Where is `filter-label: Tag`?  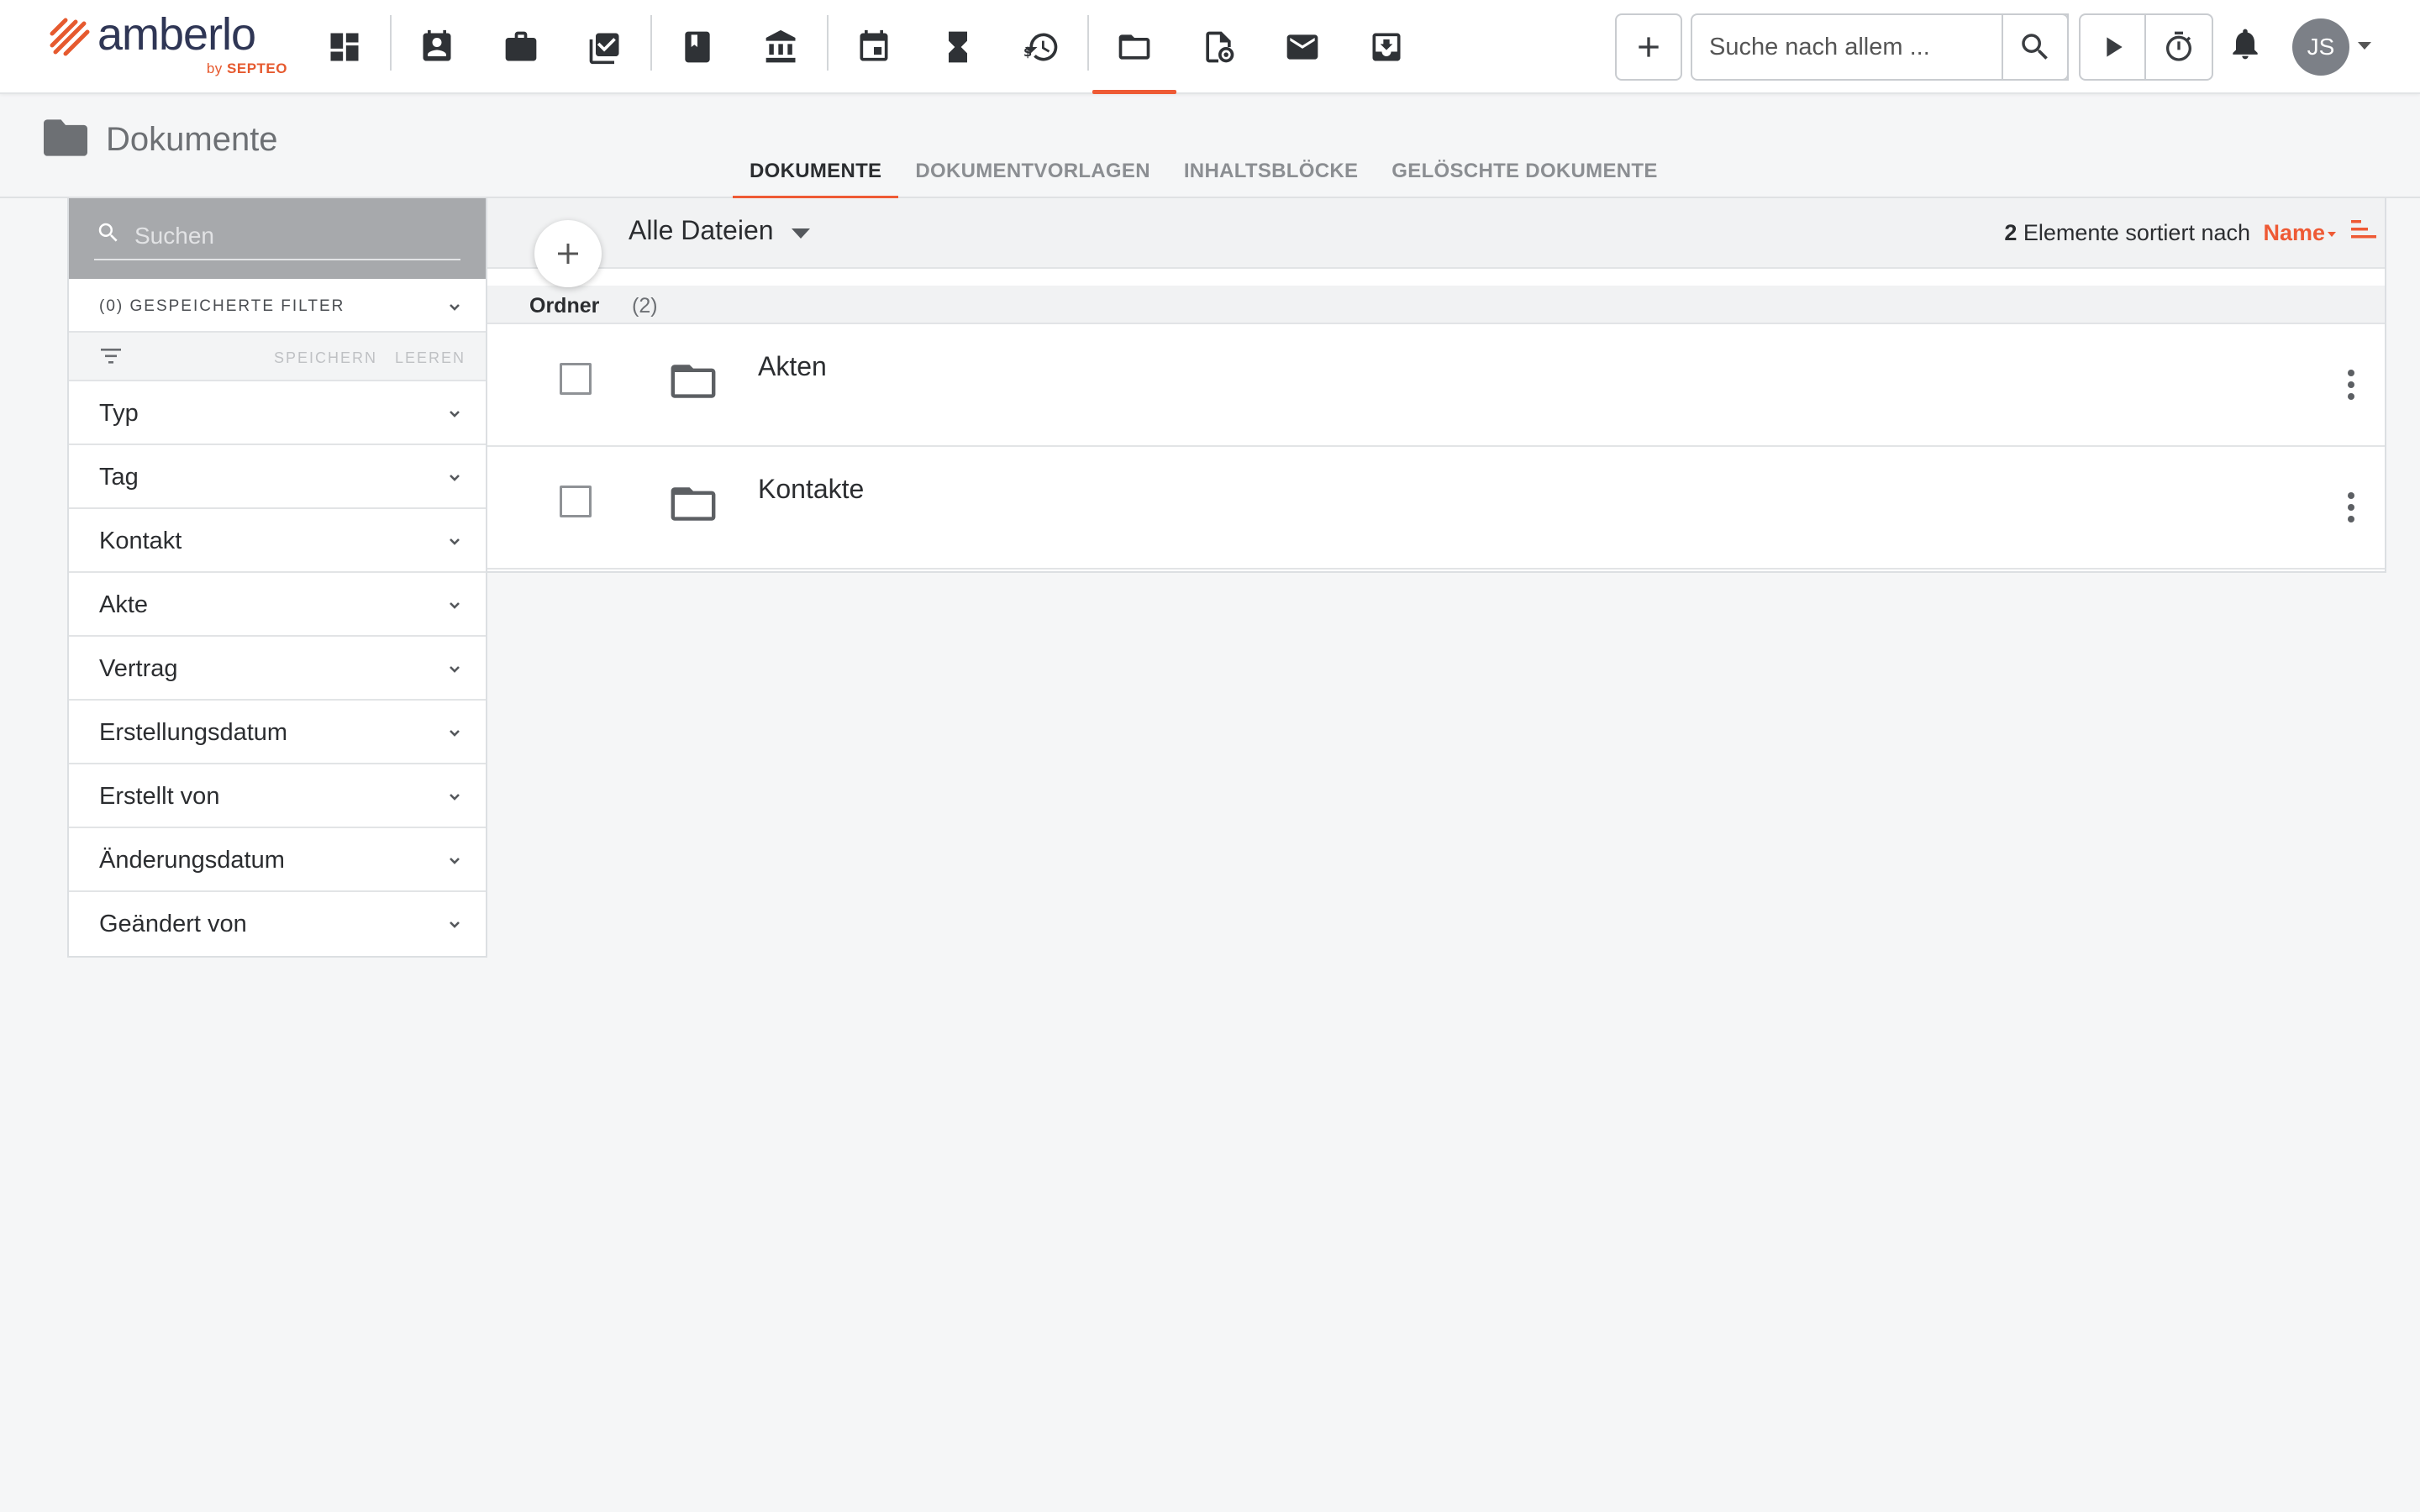
filter-label: Tag is located at coordinates (119, 477).